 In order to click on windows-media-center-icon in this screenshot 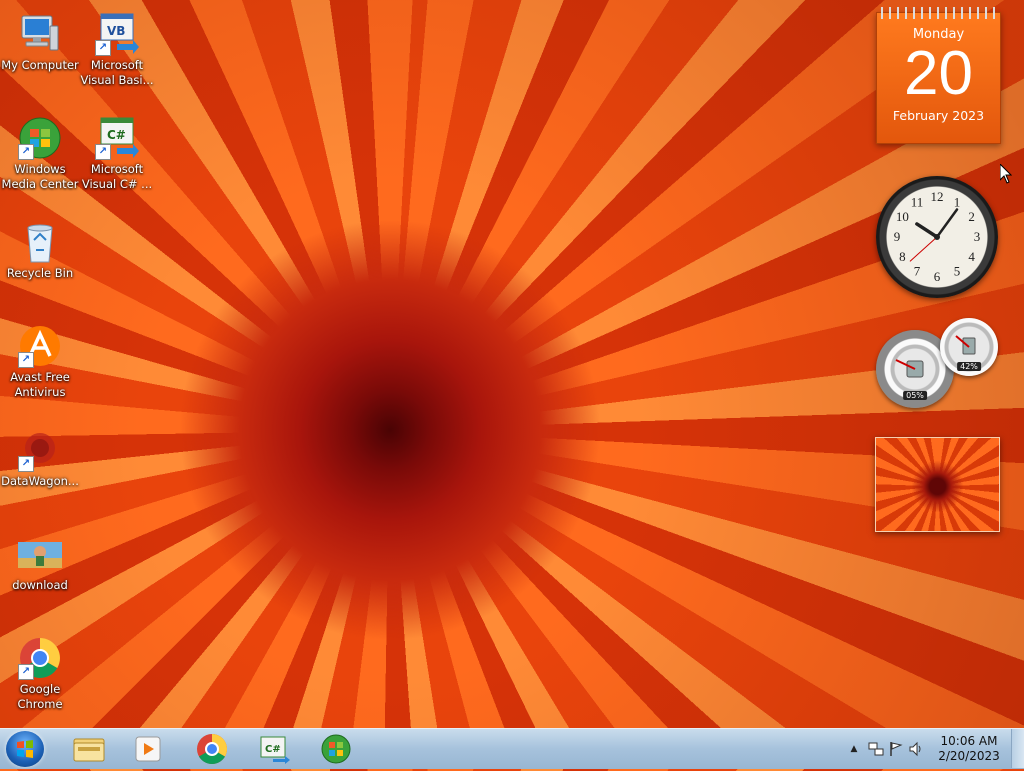, I will do `click(336, 749)`.